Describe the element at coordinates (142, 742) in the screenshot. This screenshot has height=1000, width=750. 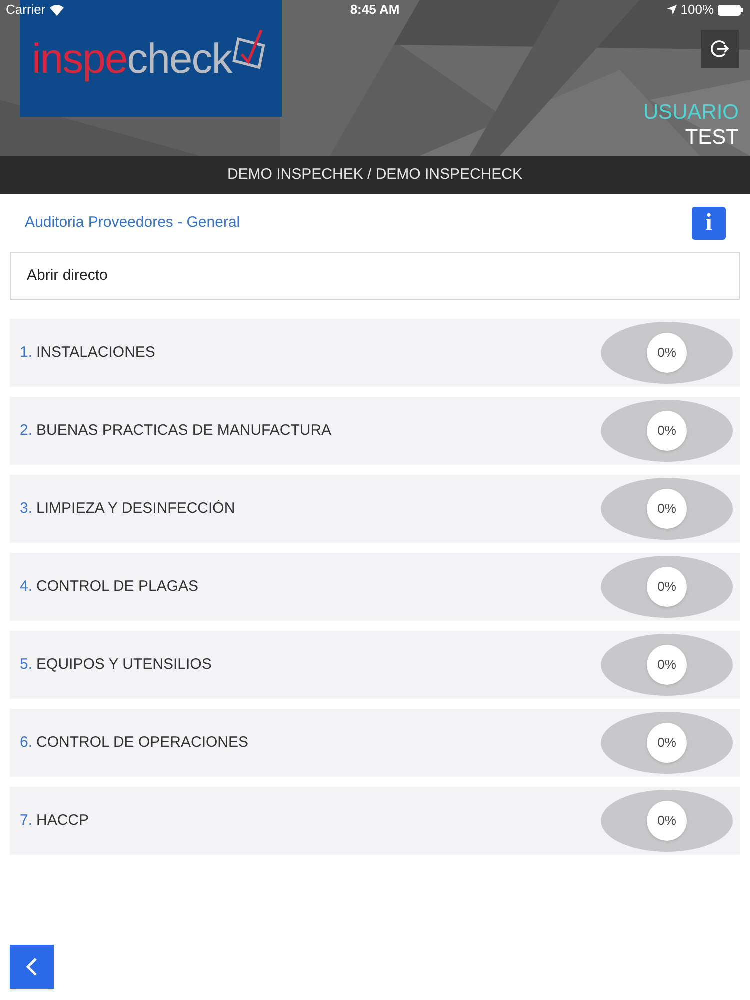
I see `section-name: CONTROL DE OPERACIONES` at that location.